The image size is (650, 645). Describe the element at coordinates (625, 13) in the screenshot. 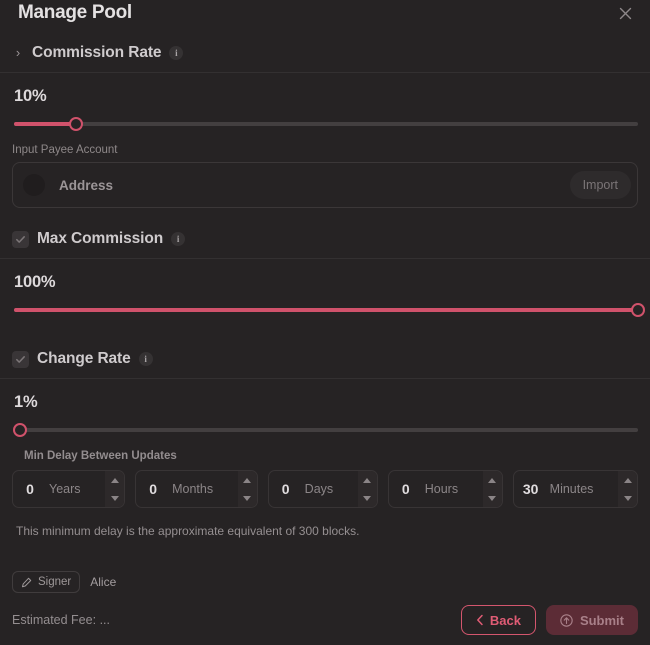

I see `close-icon` at that location.